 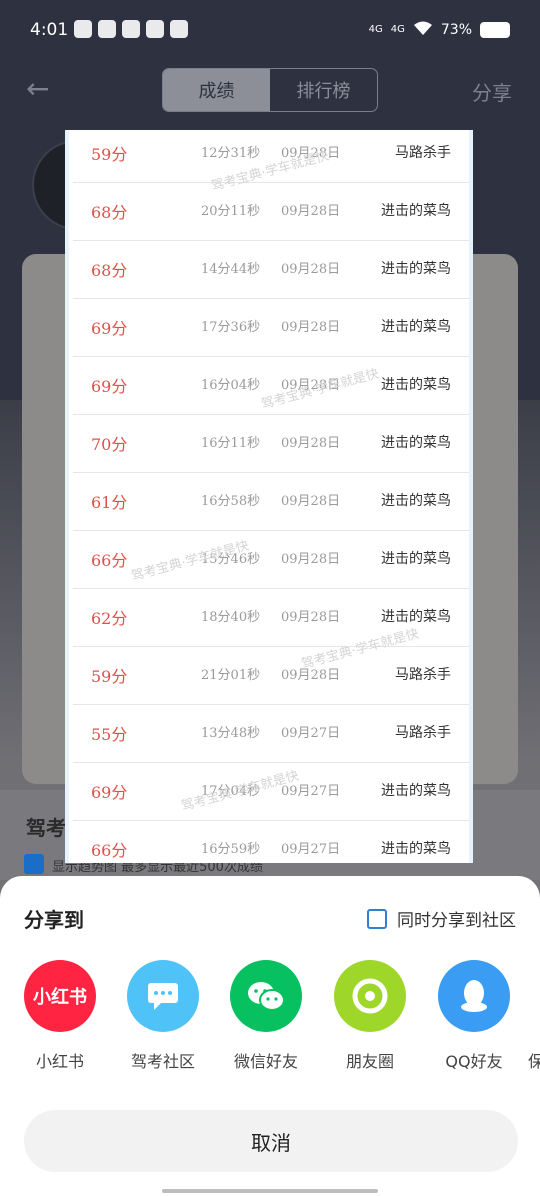 I want to click on battery-icon, so click(x=495, y=30).